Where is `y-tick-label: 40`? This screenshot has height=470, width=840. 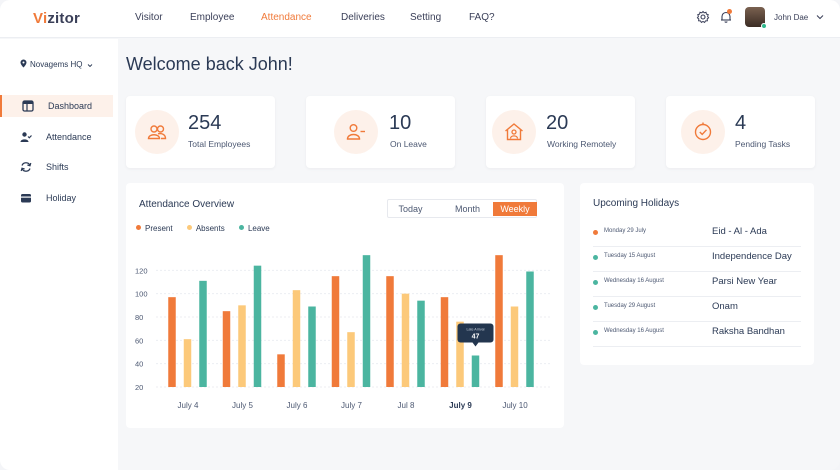 y-tick-label: 40 is located at coordinates (139, 364).